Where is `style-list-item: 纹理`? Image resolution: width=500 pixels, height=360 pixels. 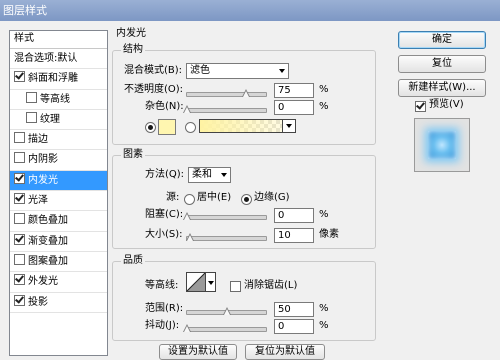
style-list-item: 纹理 is located at coordinates (58, 120).